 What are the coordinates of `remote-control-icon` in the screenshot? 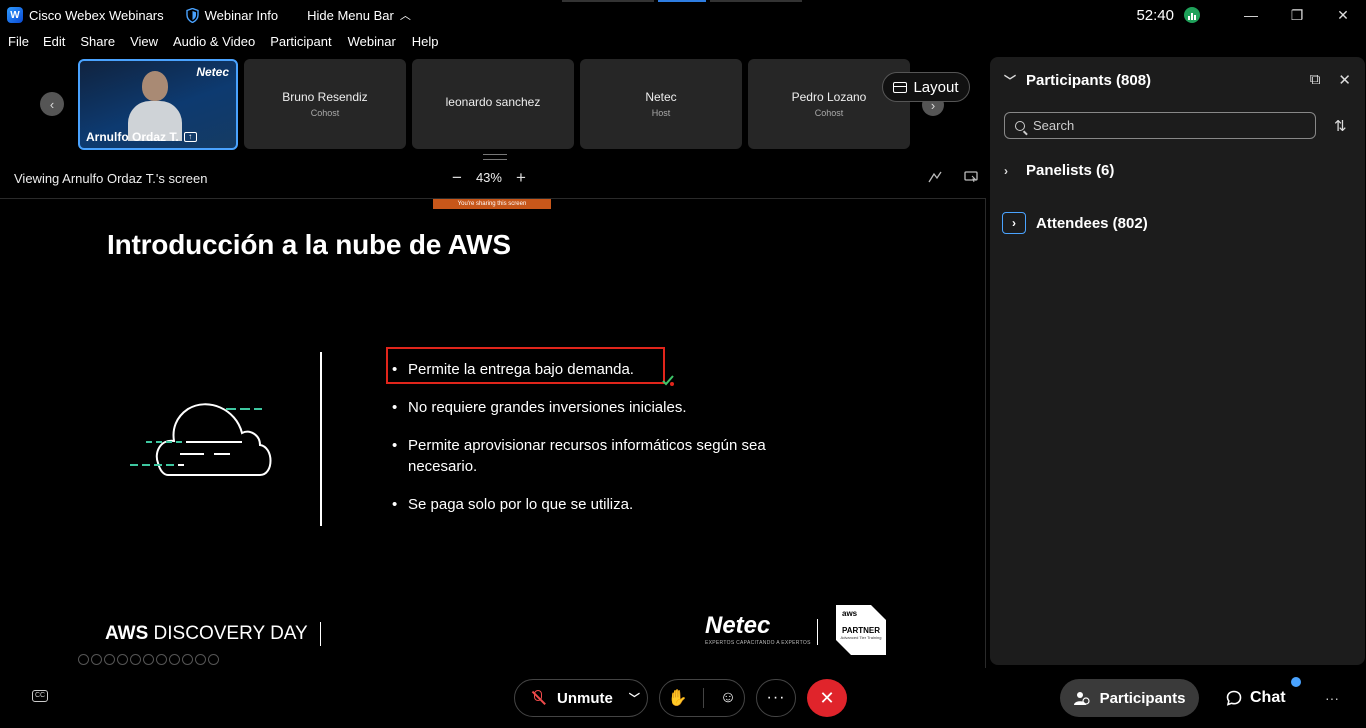 It's located at (971, 177).